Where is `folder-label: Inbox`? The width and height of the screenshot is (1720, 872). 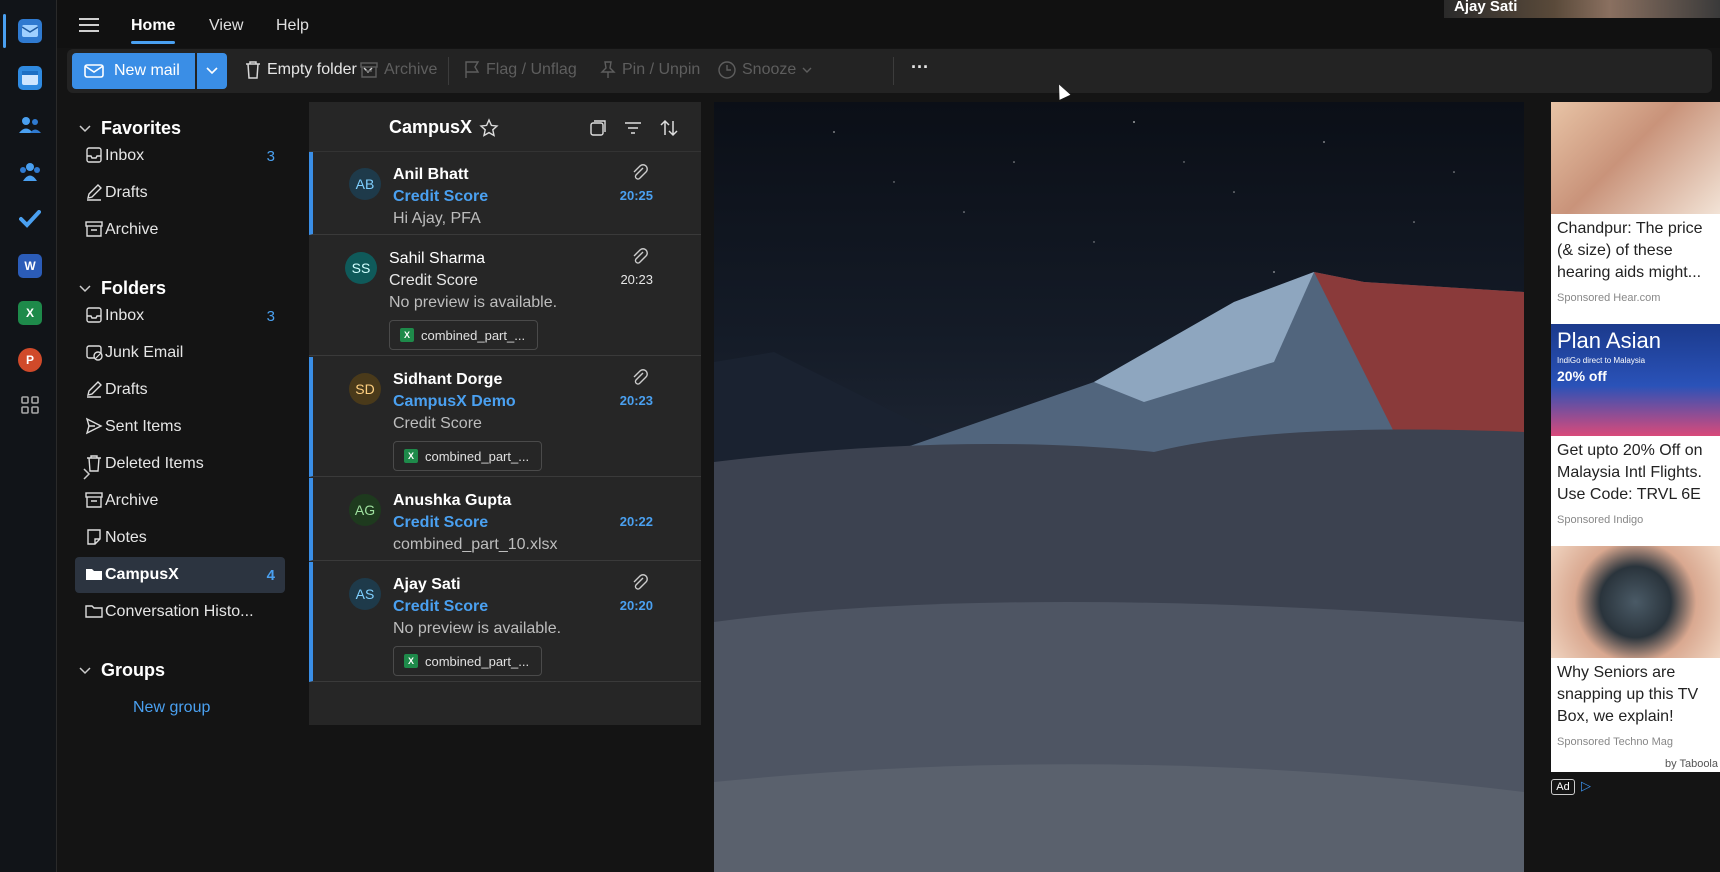
folder-label: Inbox is located at coordinates (125, 315).